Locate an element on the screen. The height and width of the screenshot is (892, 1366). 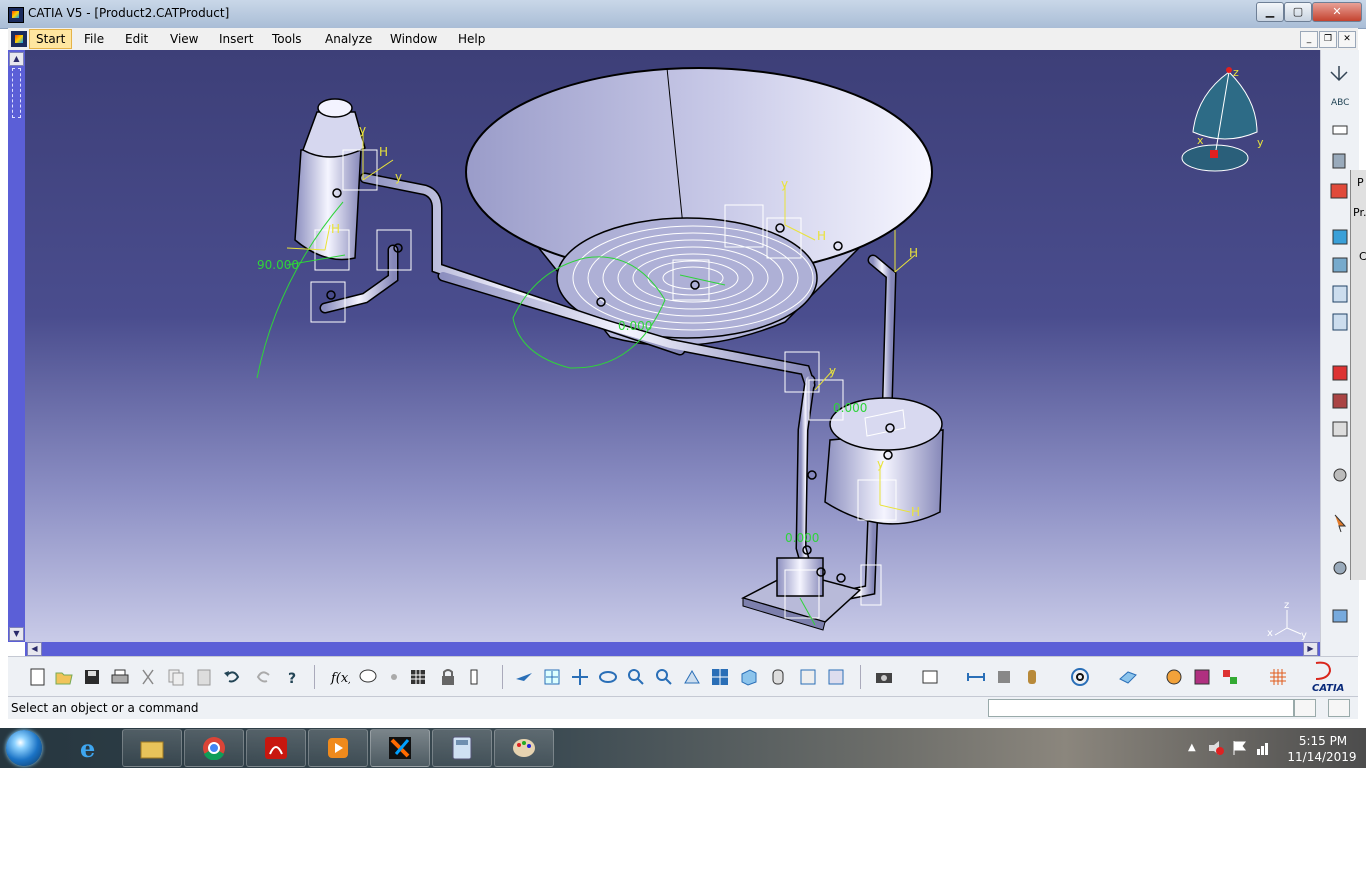
print-icon is located at coordinates (120, 677).